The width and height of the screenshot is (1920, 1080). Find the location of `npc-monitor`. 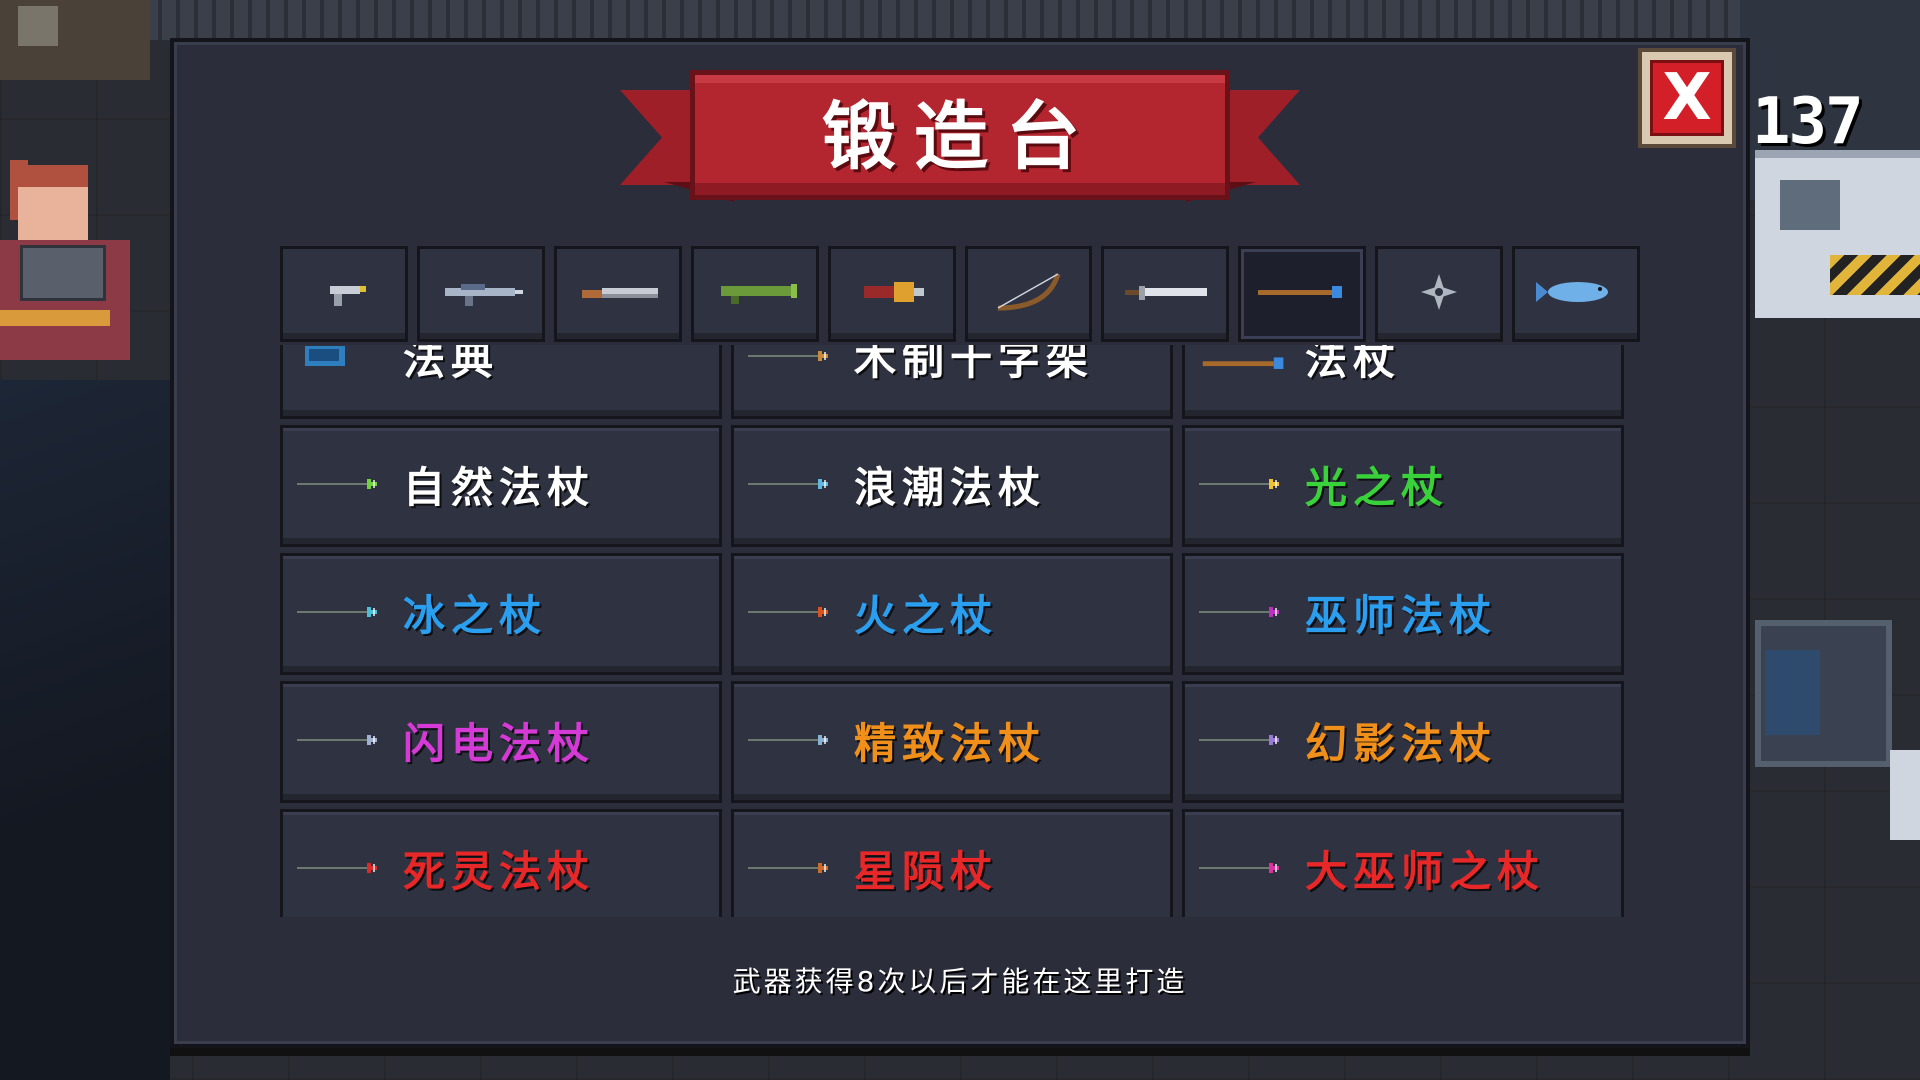

npc-monitor is located at coordinates (63, 273).